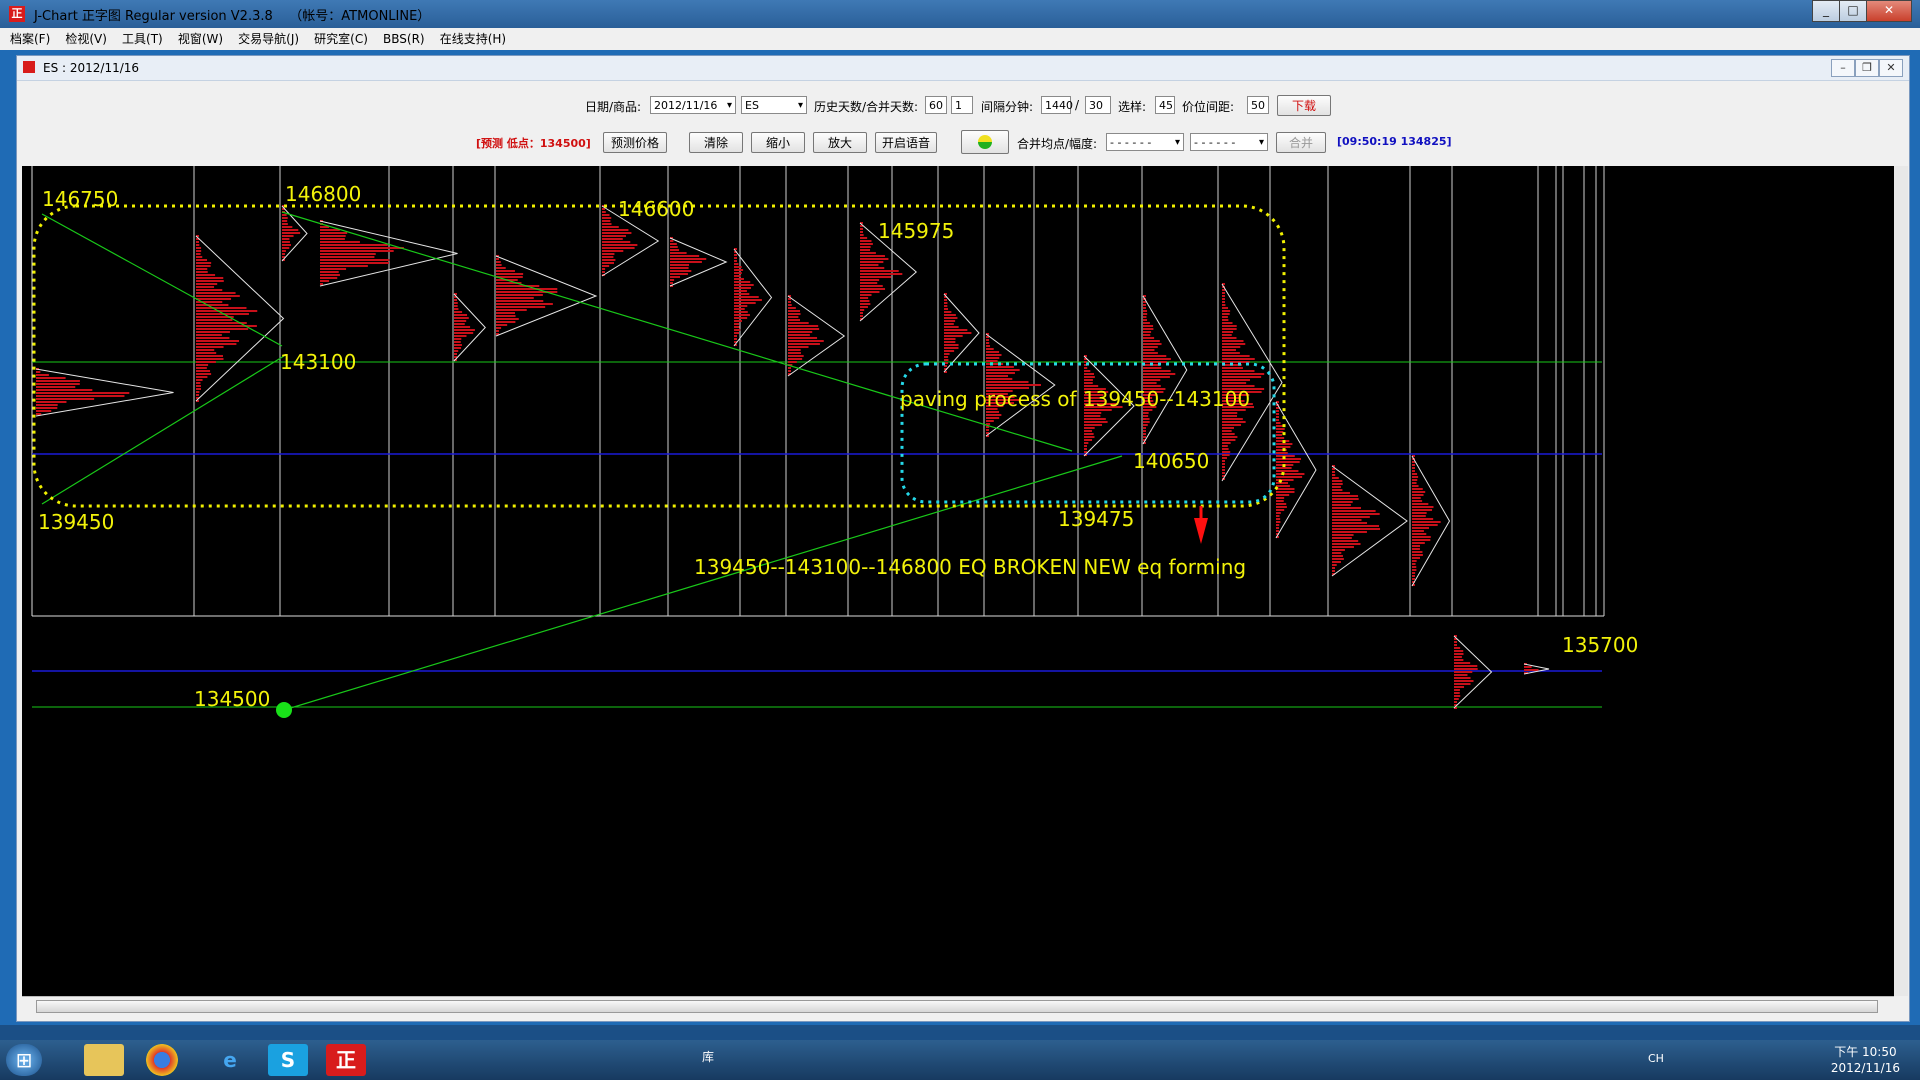  Describe the element at coordinates (1096, 519) in the screenshot. I see `label-139475: 139475` at that location.